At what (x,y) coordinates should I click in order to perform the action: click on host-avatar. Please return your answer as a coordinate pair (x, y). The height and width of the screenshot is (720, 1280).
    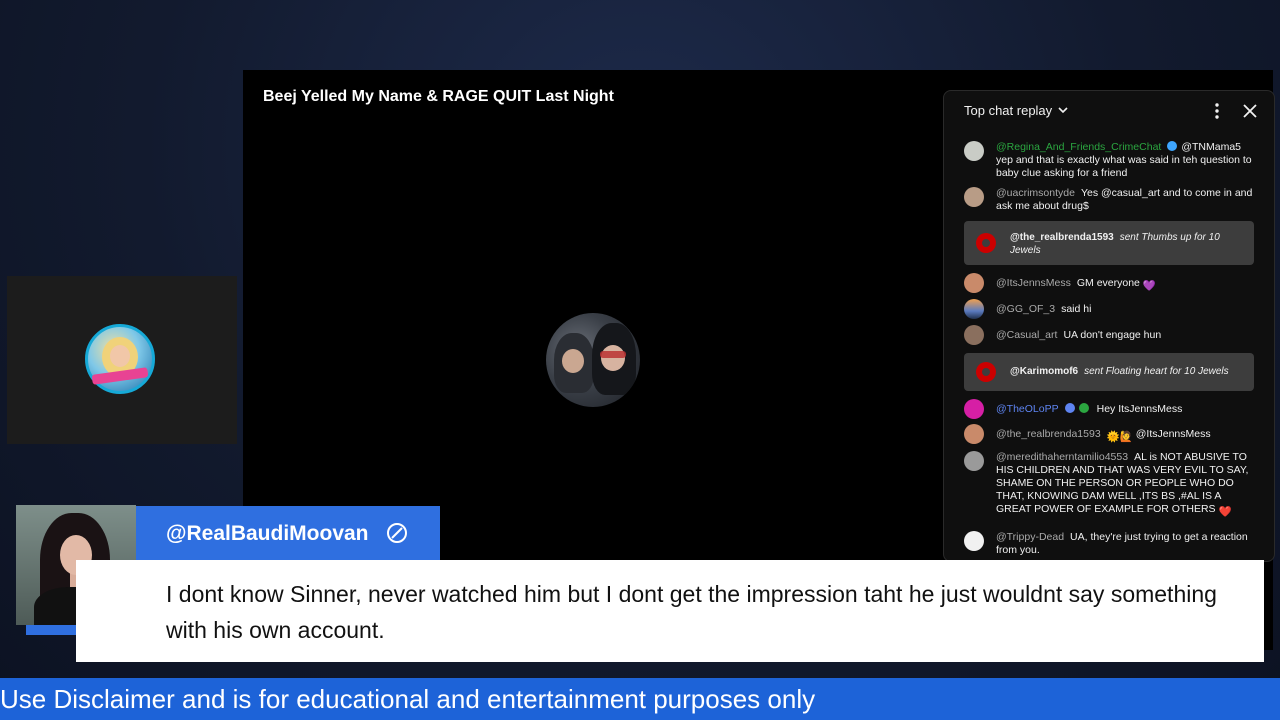
    Looking at the image, I should click on (120, 359).